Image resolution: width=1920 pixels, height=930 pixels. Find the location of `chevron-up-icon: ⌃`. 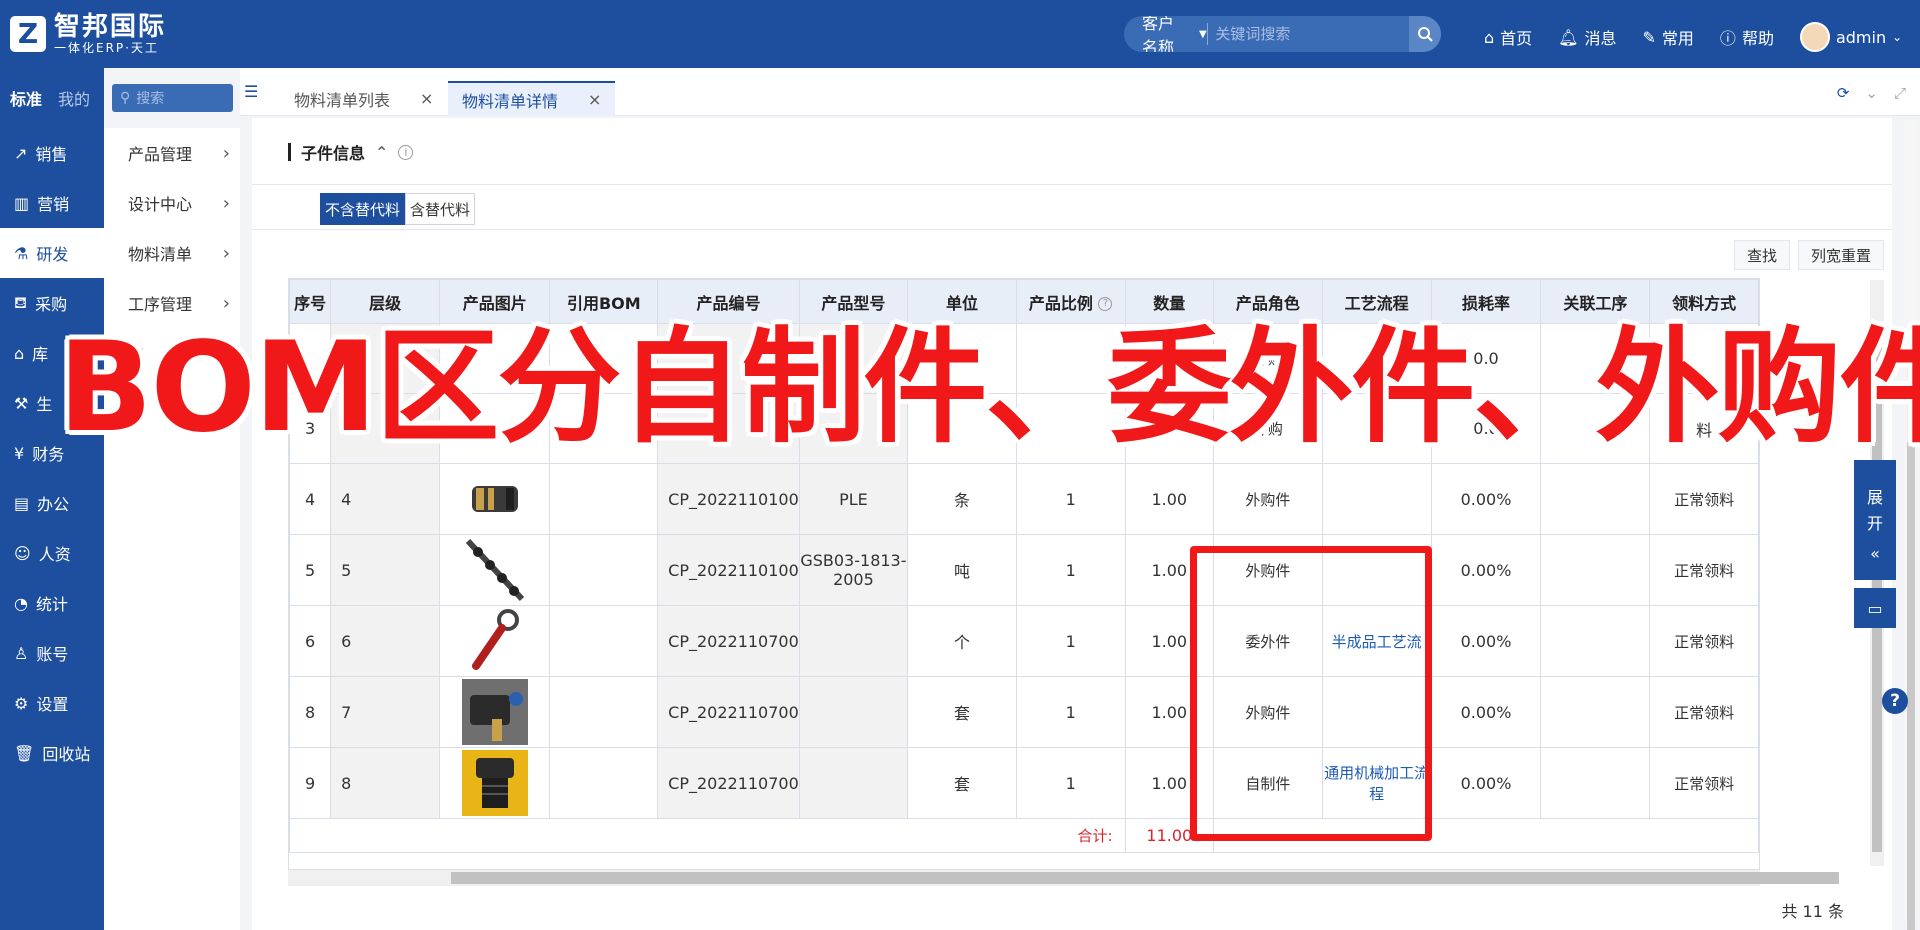

chevron-up-icon: ⌃ is located at coordinates (381, 152).